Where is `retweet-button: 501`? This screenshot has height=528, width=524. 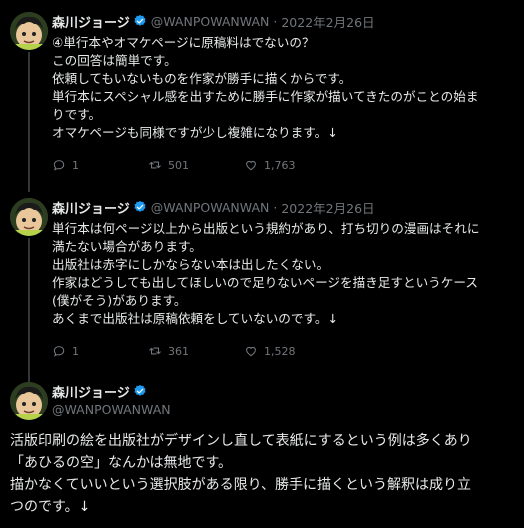 retweet-button: 501 is located at coordinates (196, 165).